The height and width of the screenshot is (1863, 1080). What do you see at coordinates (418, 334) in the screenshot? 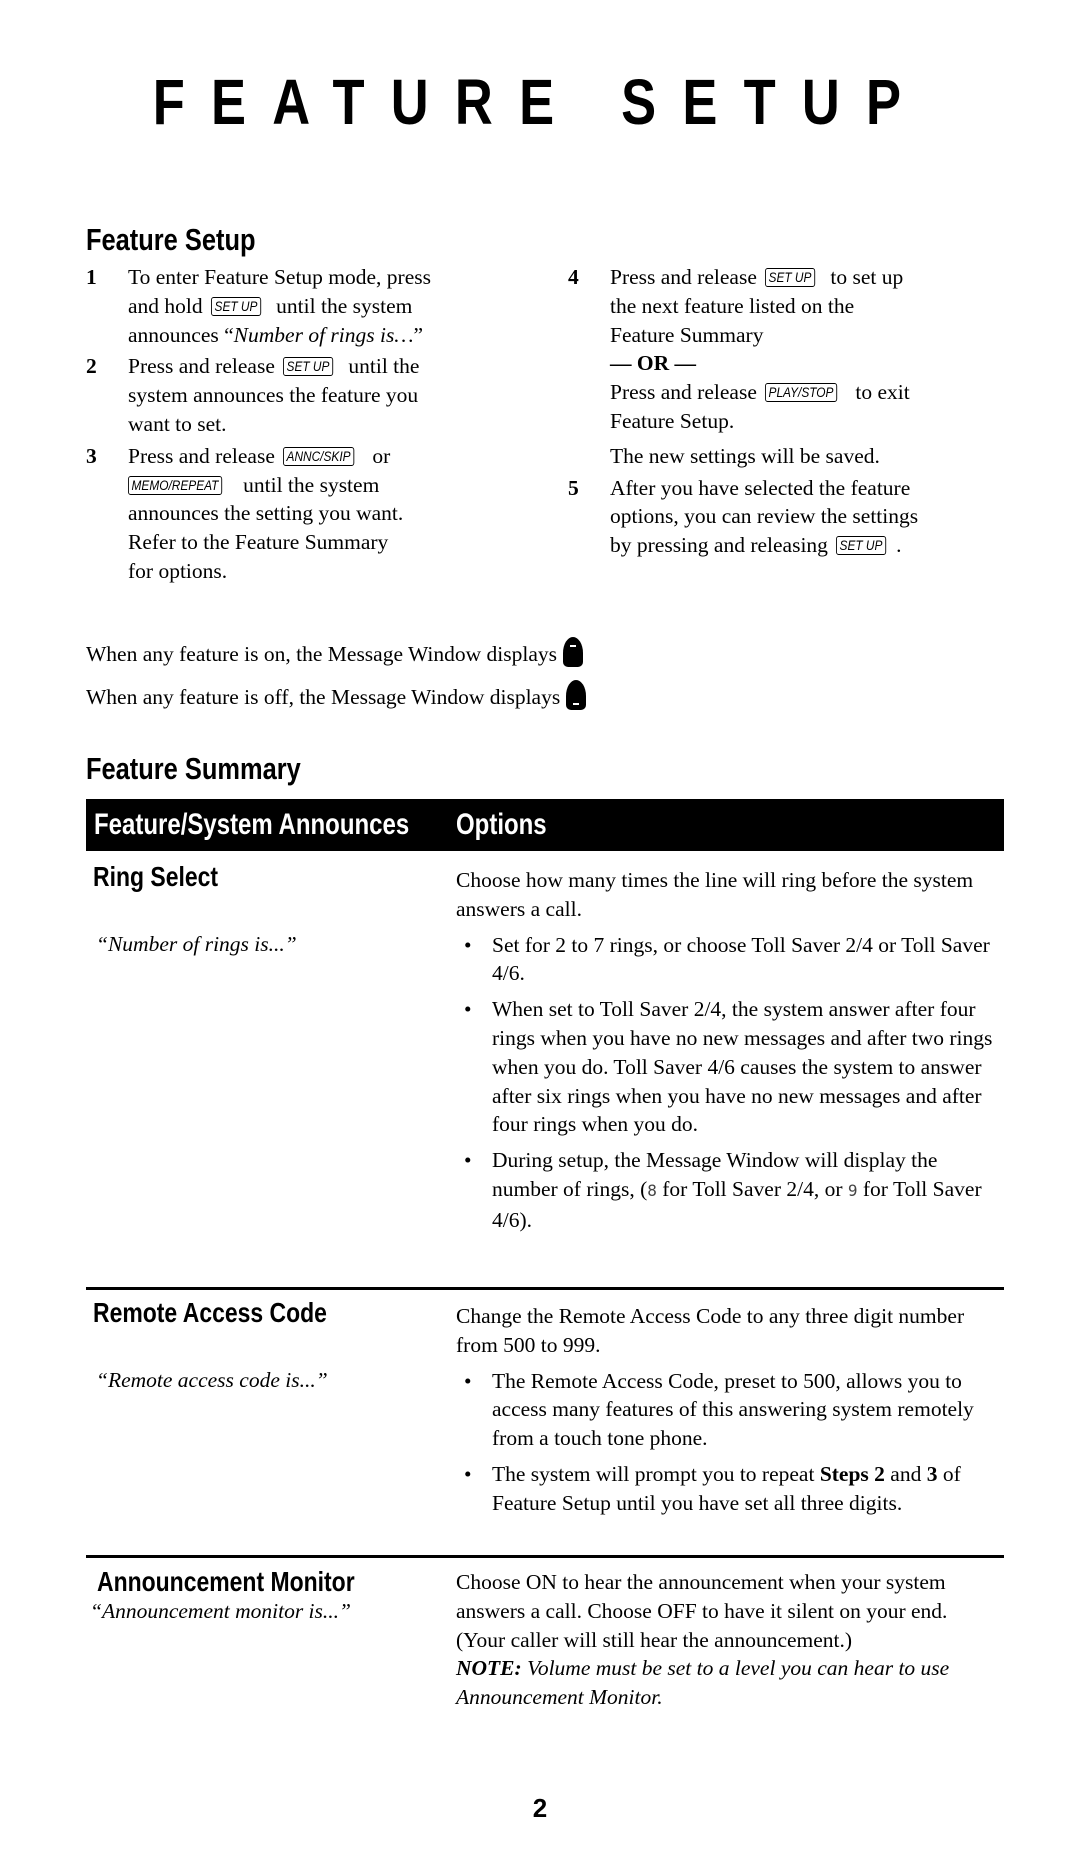
I see `step-text: ”` at bounding box center [418, 334].